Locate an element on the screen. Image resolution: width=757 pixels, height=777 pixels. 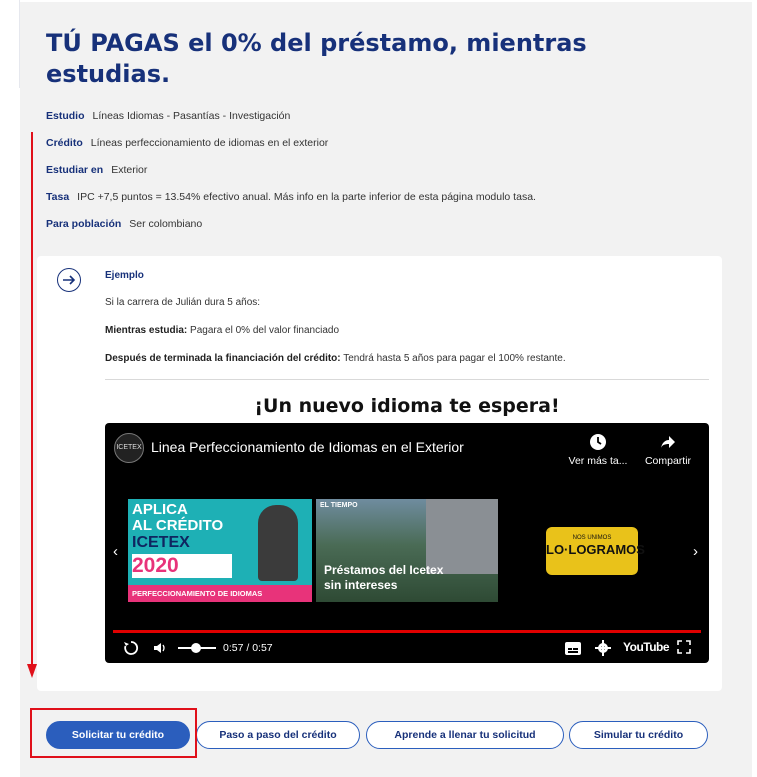
share-button: Compartir is located at coordinates (668, 450).